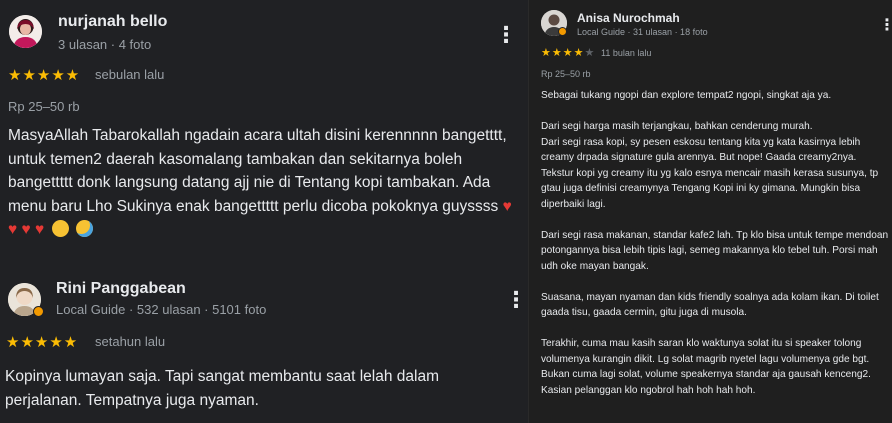 The image size is (892, 423). I want to click on review-time: setahun lalu, so click(130, 341).